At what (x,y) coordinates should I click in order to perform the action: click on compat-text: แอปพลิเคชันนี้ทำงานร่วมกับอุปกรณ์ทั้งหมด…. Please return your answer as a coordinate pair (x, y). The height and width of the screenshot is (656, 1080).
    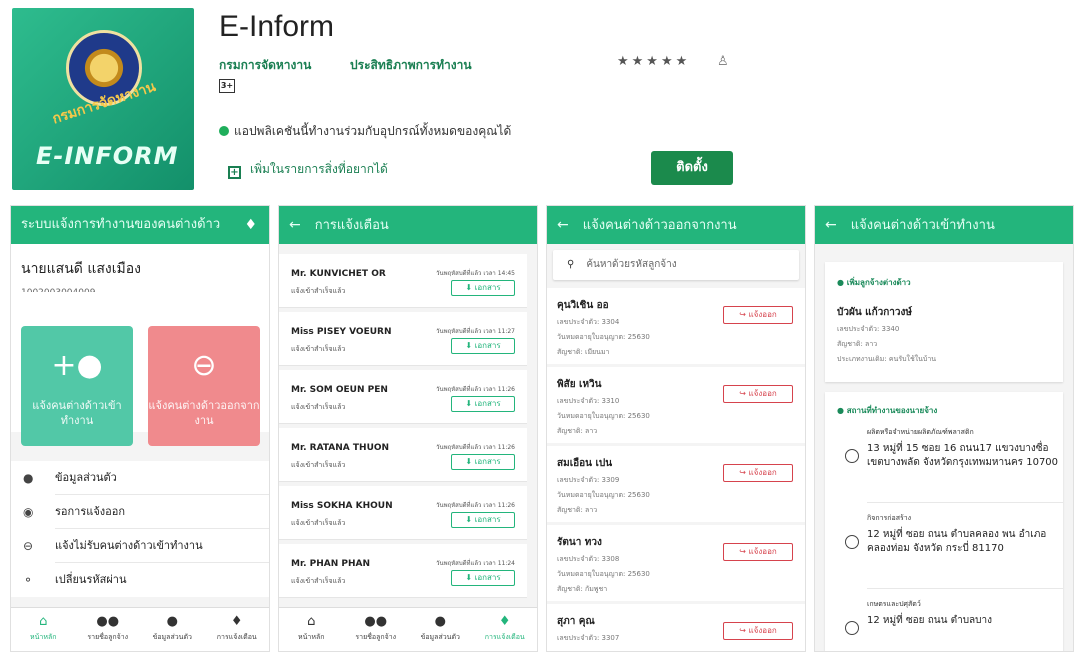
    Looking at the image, I should click on (373, 131).